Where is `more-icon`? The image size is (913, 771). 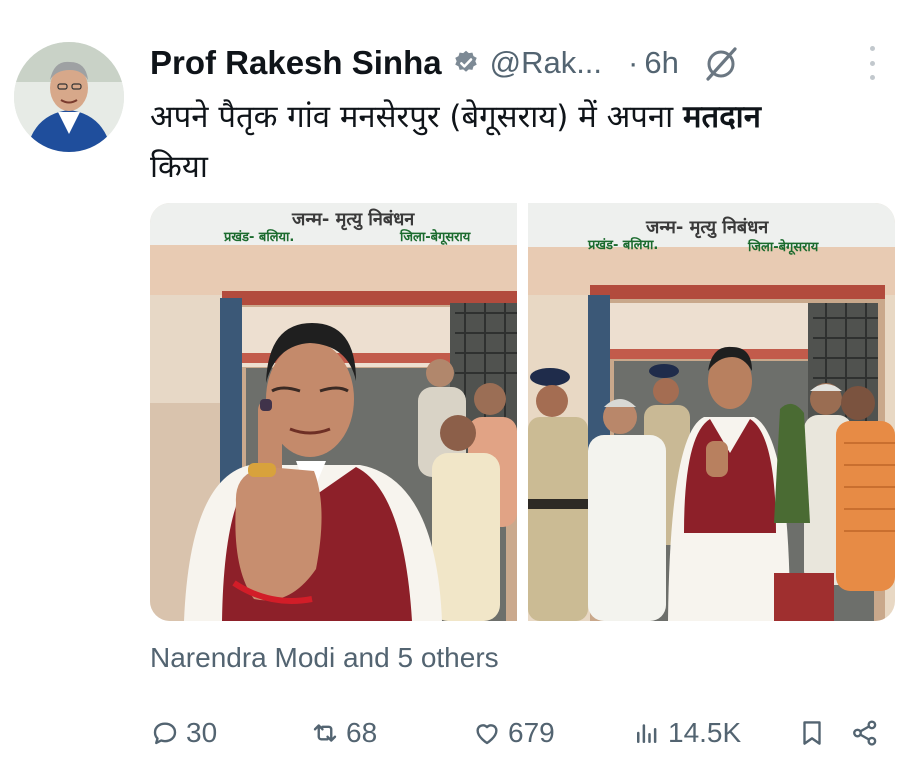
more-icon is located at coordinates (872, 63).